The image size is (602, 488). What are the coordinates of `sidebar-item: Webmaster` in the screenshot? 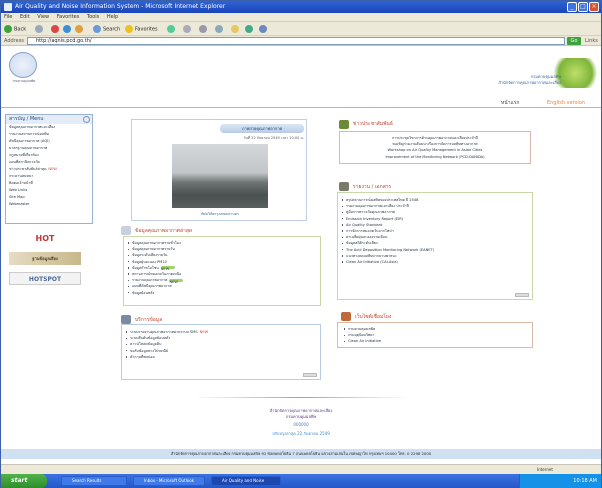 It's located at (49, 204).